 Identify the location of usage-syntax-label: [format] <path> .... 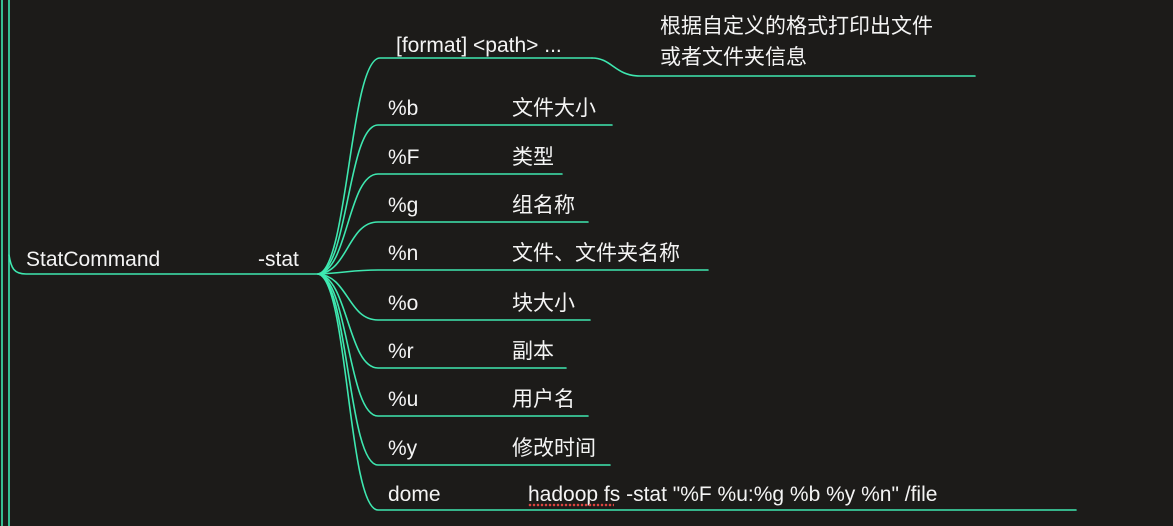
(479, 46).